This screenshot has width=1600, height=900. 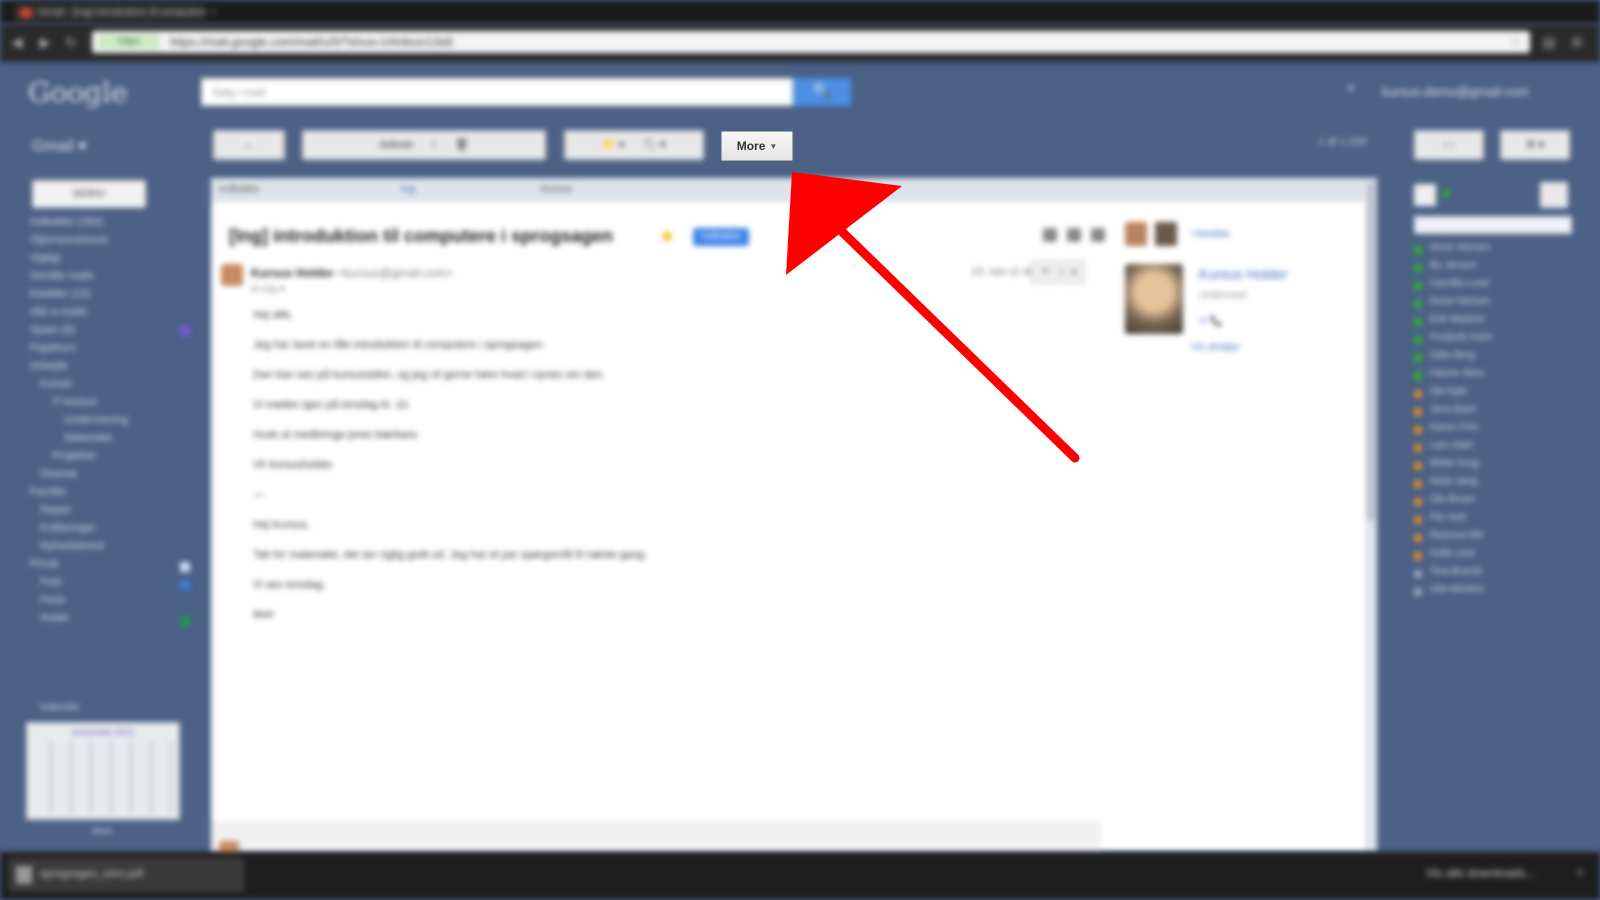 I want to click on share-icon: +, so click(x=1351, y=91).